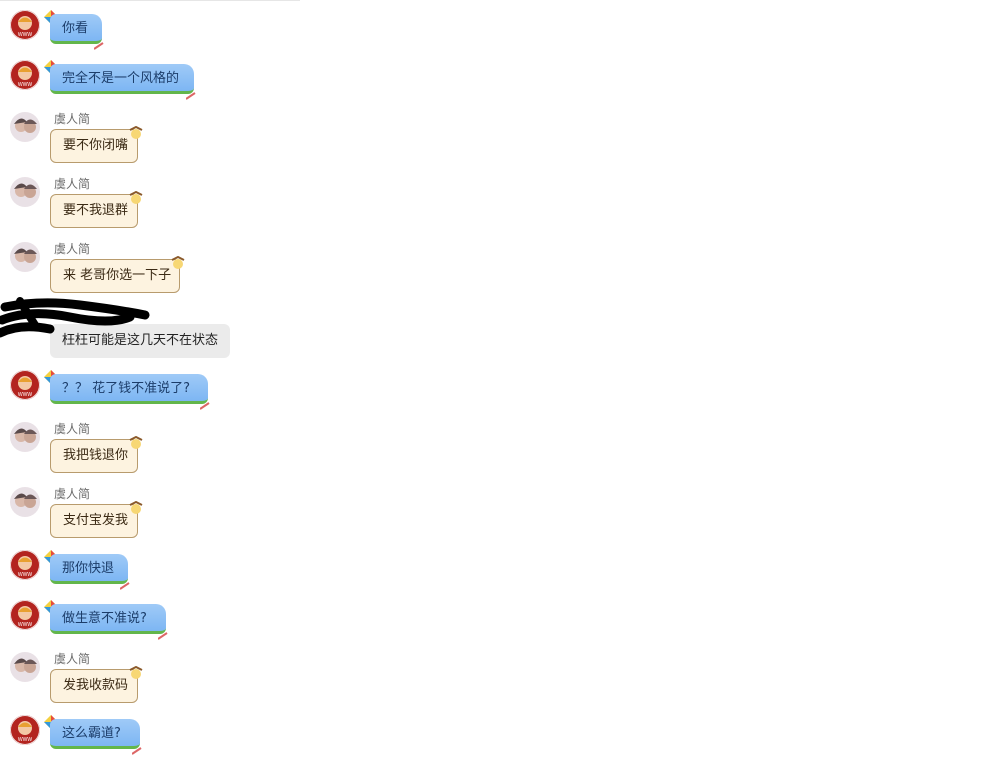 The image size is (981, 773). I want to click on message-bubble: 完全不是一个风格的, so click(122, 79).